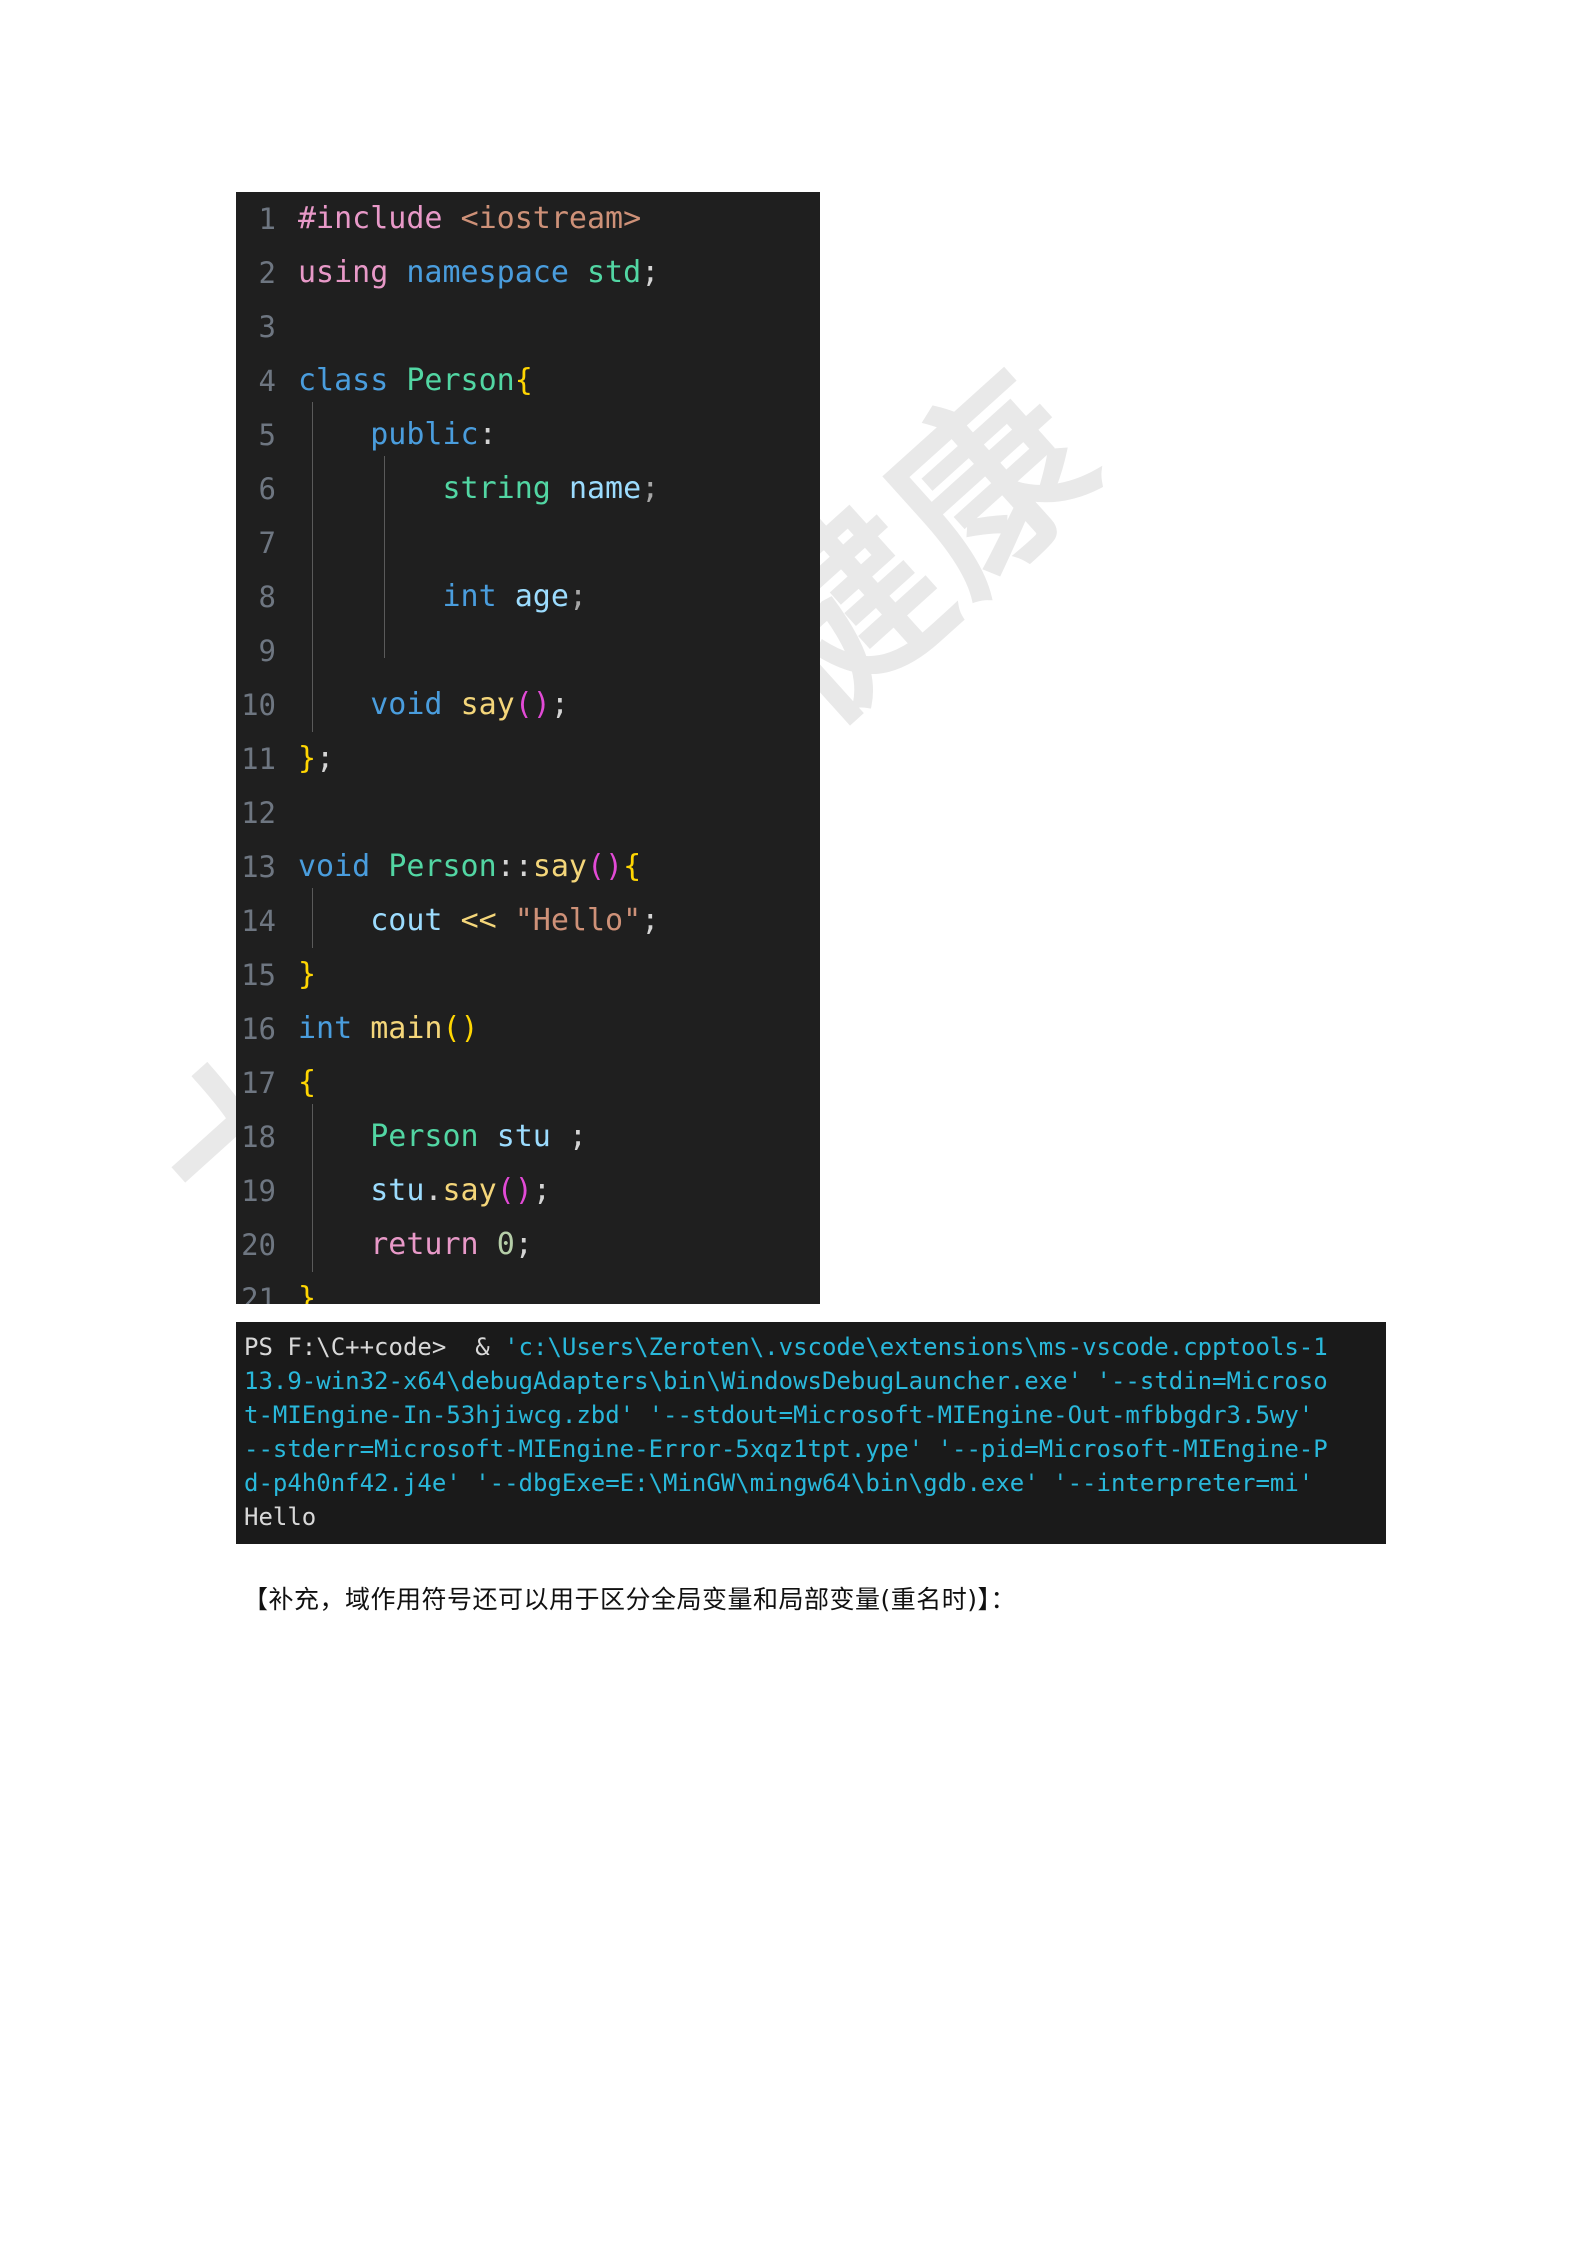 The height and width of the screenshot is (2245, 1587). What do you see at coordinates (559, 594) in the screenshot?
I see `code-line-text: int age;` at bounding box center [559, 594].